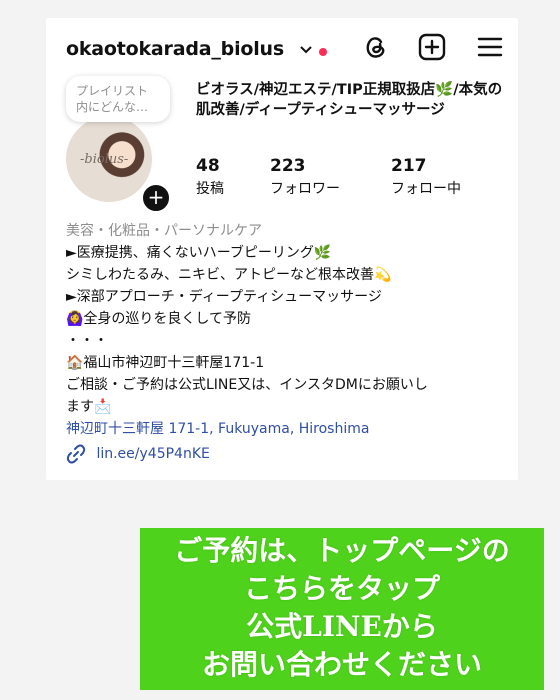 This screenshot has height=700, width=560. I want to click on location-link: 神辺町十三軒屋 171-1, Fukuyama, Hiroshima, so click(286, 429).